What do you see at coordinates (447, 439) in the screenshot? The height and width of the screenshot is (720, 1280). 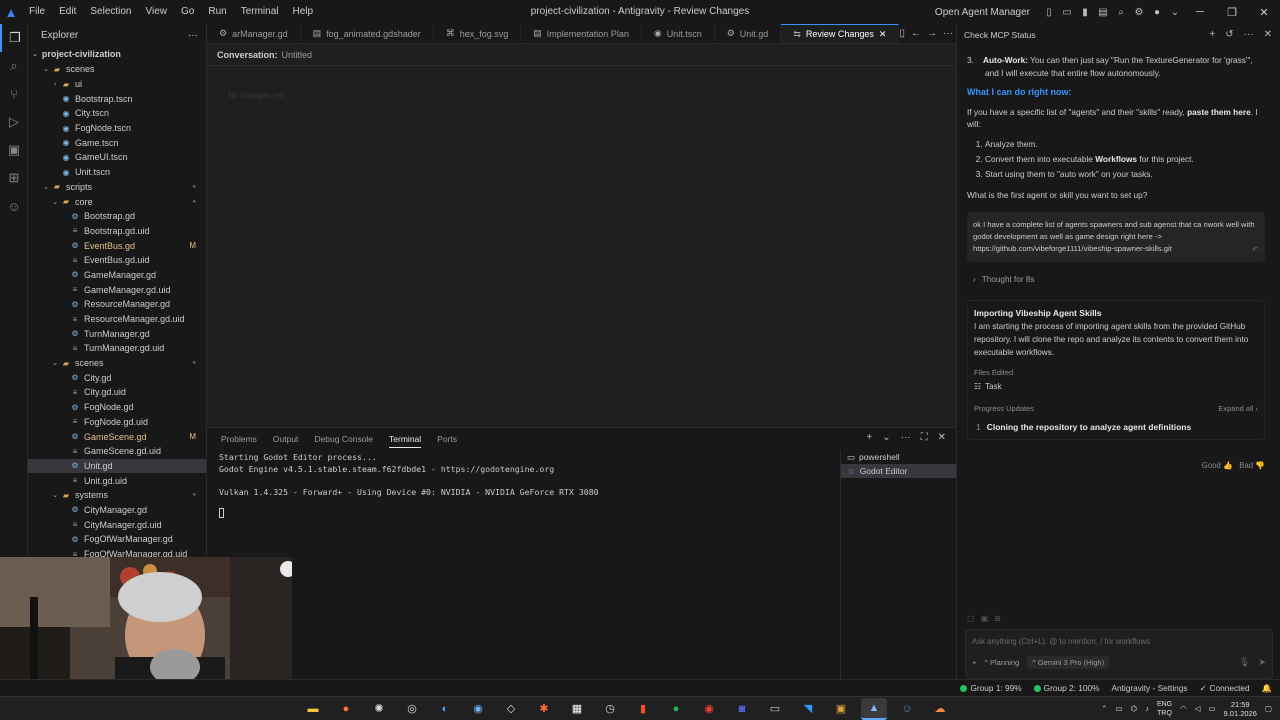 I see `panel-tab-ports: Ports` at bounding box center [447, 439].